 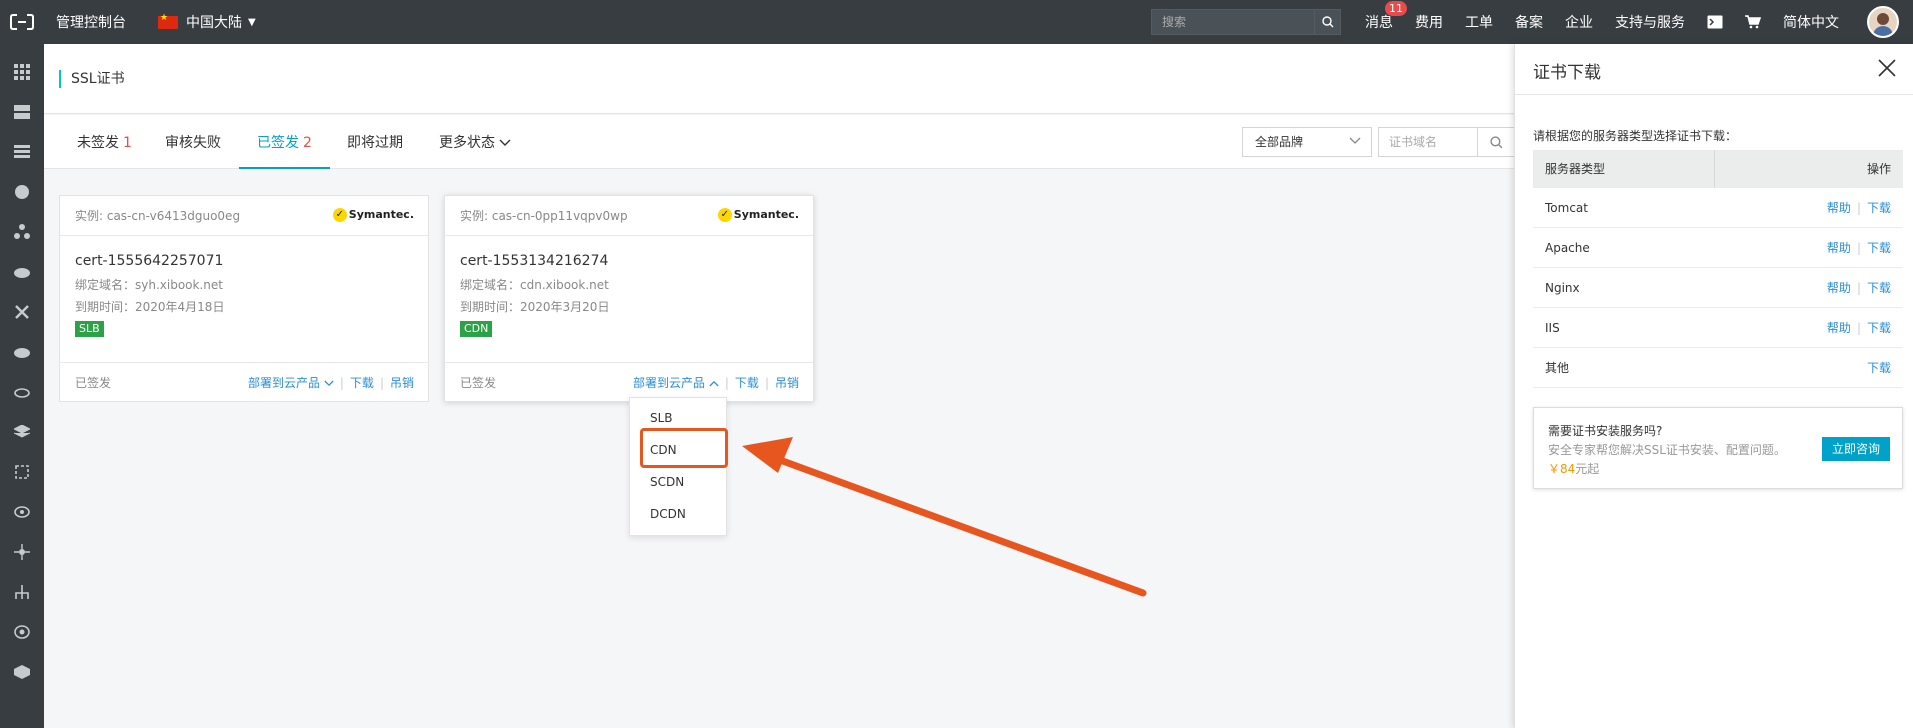 What do you see at coordinates (1567, 248) in the screenshot?
I see `server-name: Apache` at bounding box center [1567, 248].